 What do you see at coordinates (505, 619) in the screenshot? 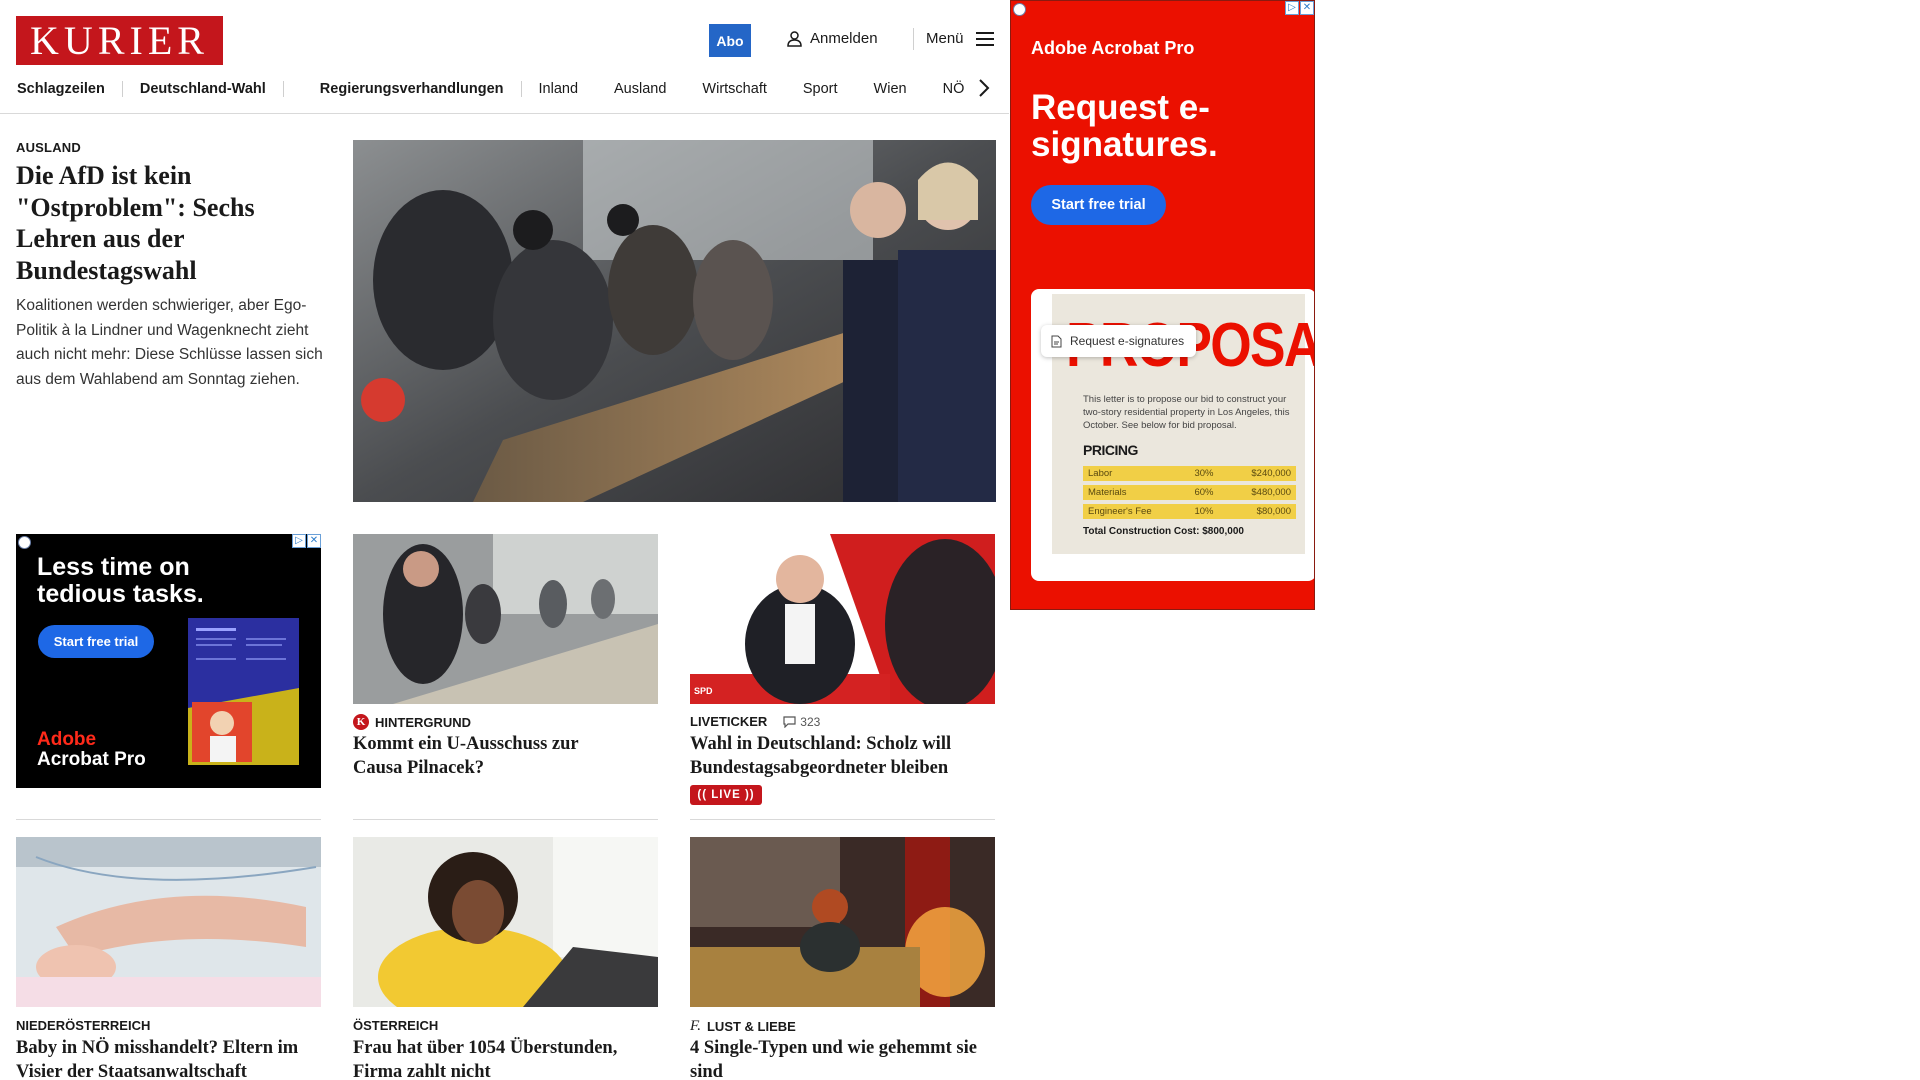
I see `card-photo-pilnacek` at bounding box center [505, 619].